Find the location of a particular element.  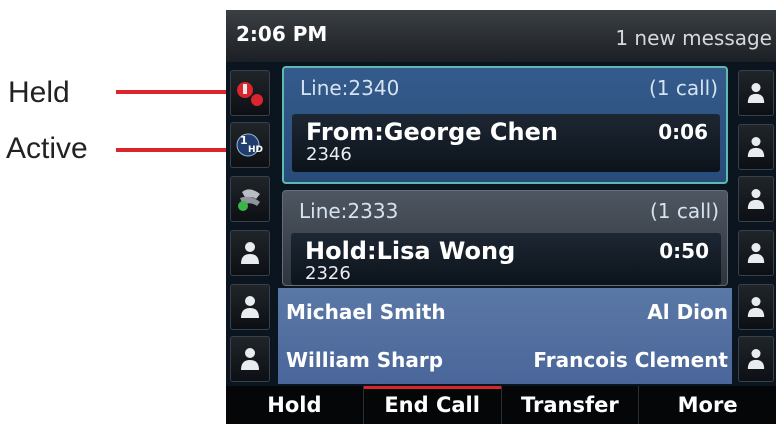

call-details: Hold:Lisa Wong 2326 0:50 is located at coordinates (506, 259).